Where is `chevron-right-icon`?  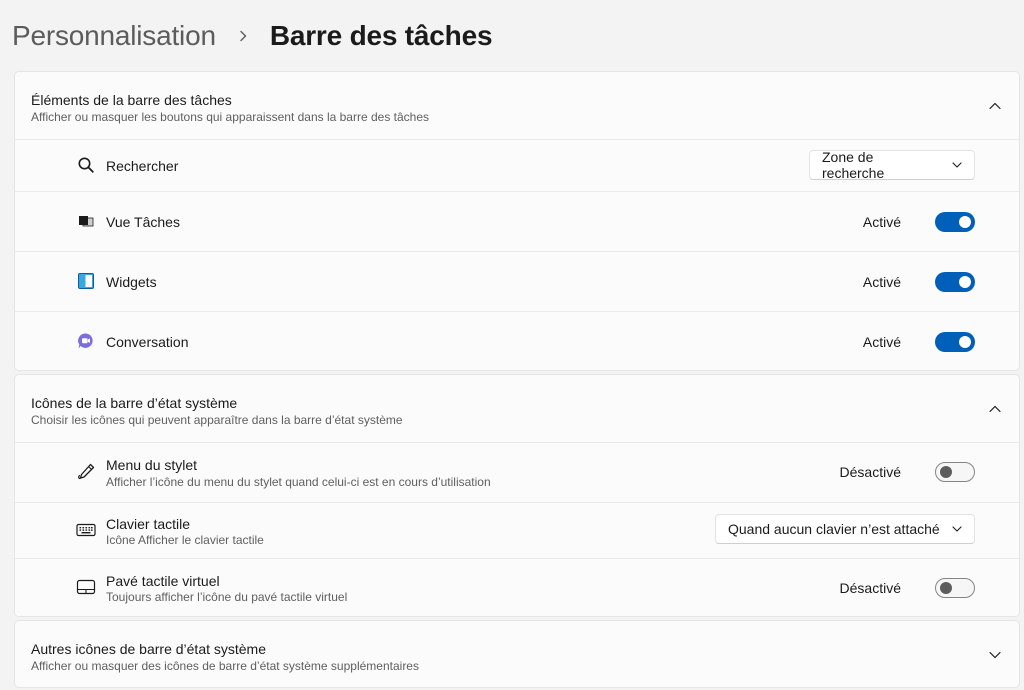
chevron-right-icon is located at coordinates (243, 36).